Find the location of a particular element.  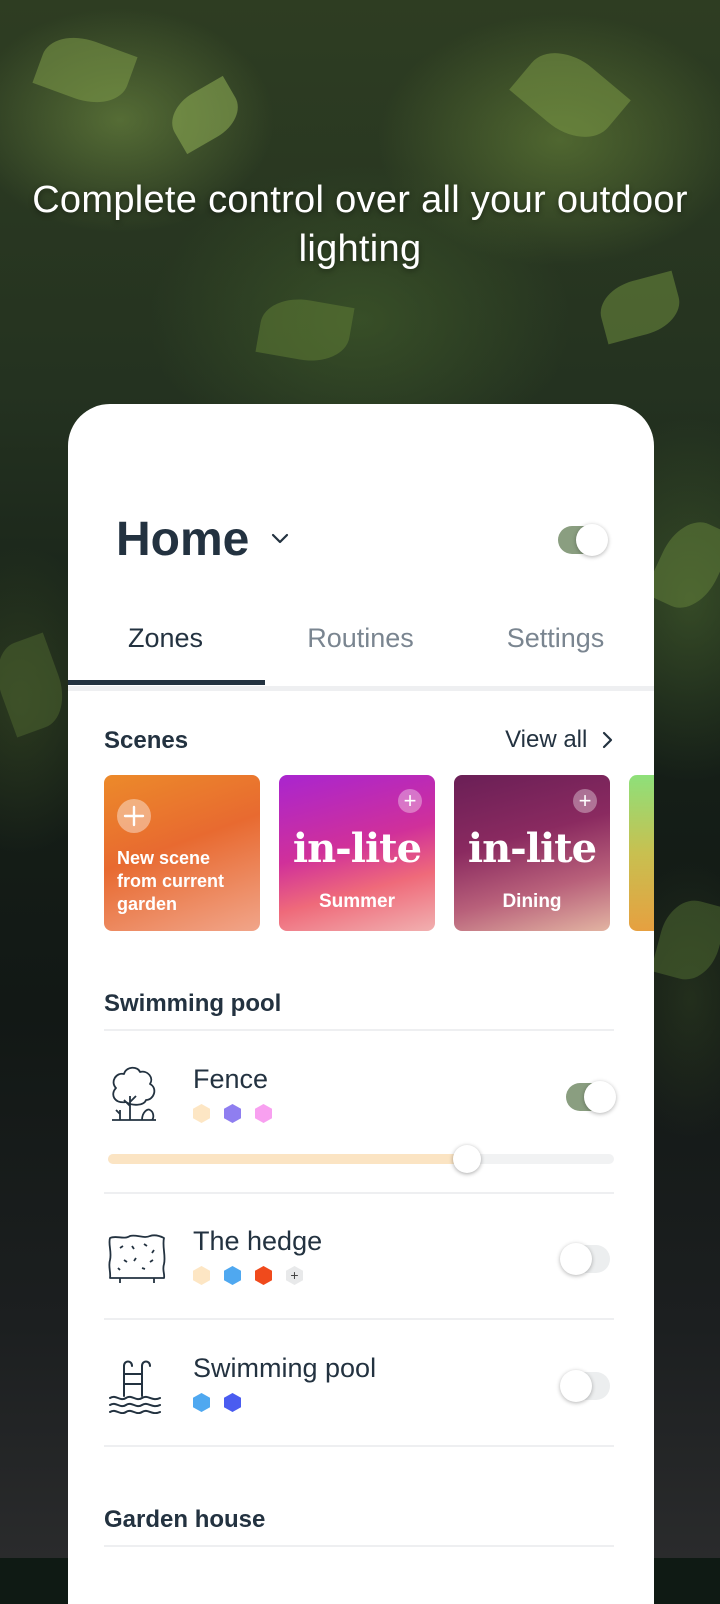

zone-toggle-fence is located at coordinates (591, 1097).